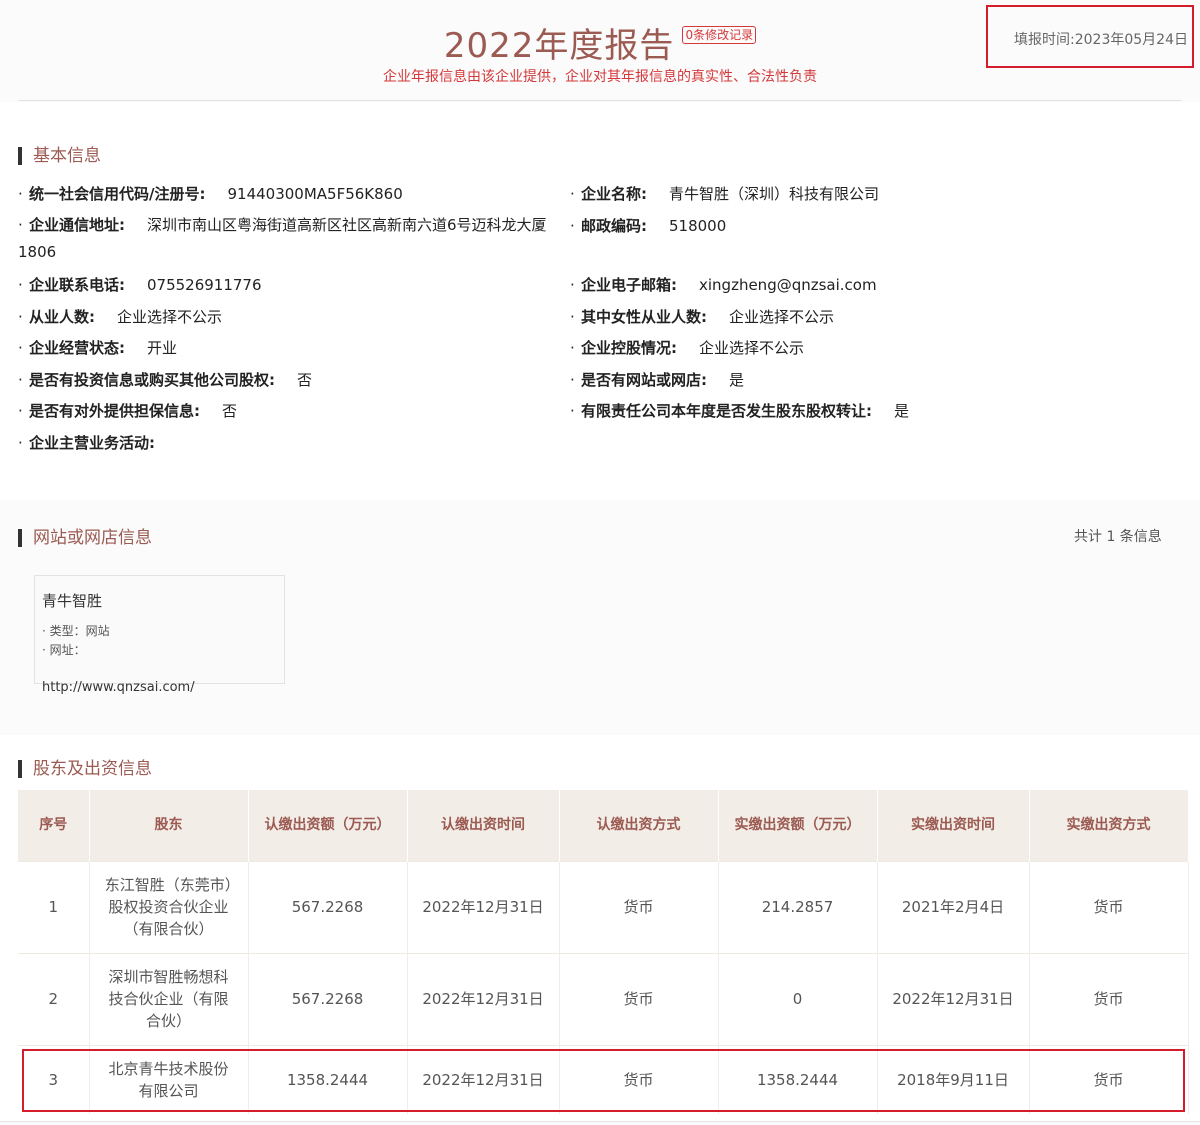  What do you see at coordinates (648, 226) in the screenshot?
I see `field-postal-code: · 邮政编码: 518000` at bounding box center [648, 226].